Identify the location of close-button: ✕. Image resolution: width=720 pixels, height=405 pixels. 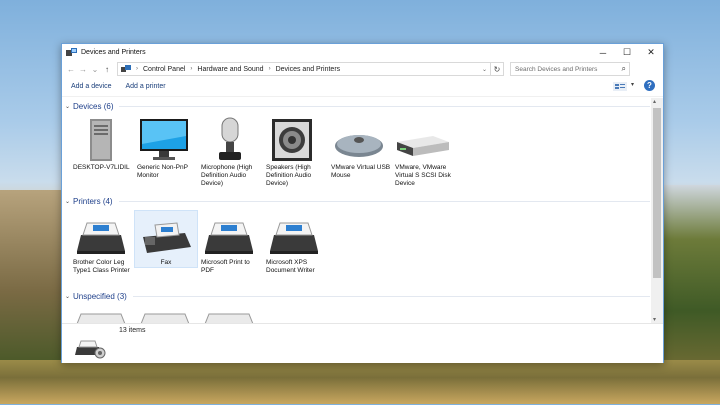
(651, 52).